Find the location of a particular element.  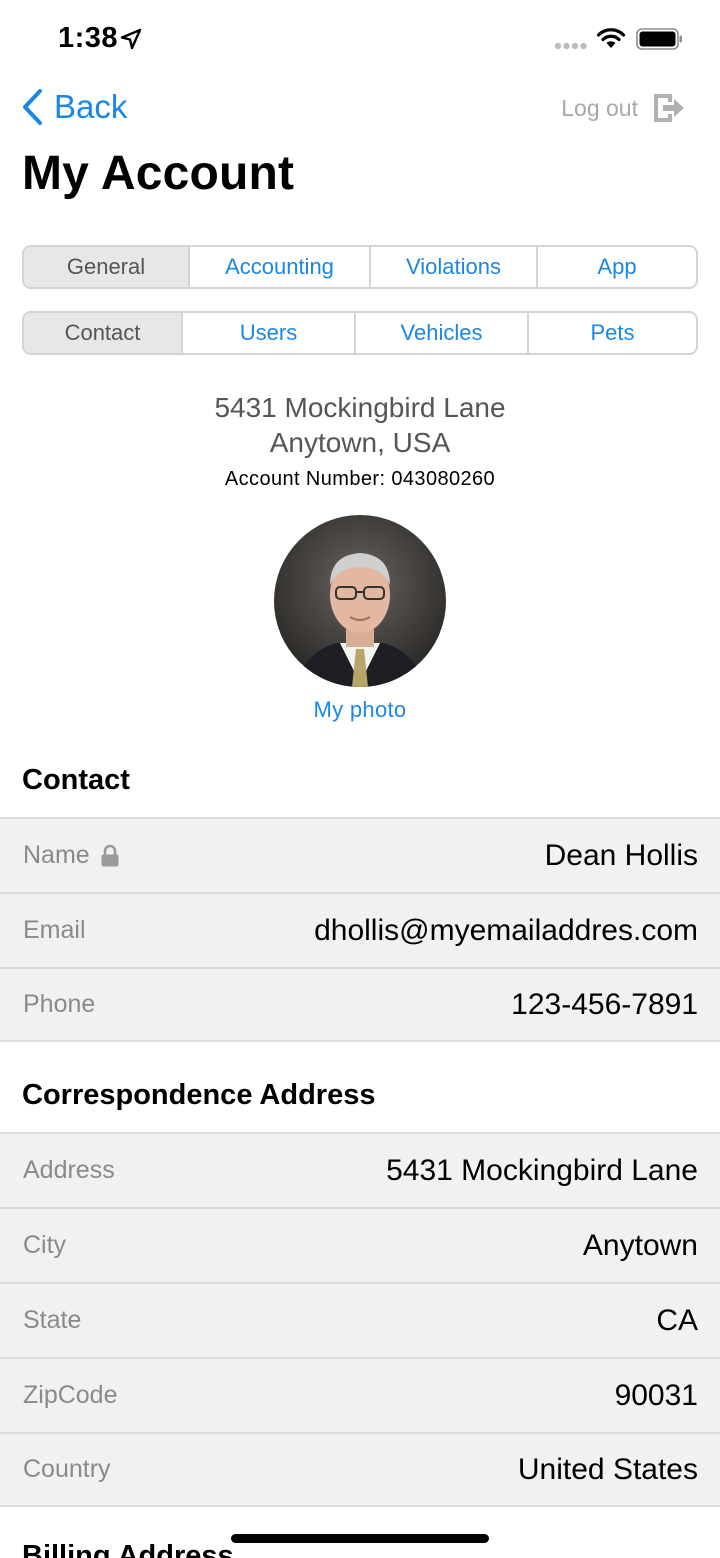

contact-row-email: Email dhollis@myemailaddres.com is located at coordinates (360, 929).